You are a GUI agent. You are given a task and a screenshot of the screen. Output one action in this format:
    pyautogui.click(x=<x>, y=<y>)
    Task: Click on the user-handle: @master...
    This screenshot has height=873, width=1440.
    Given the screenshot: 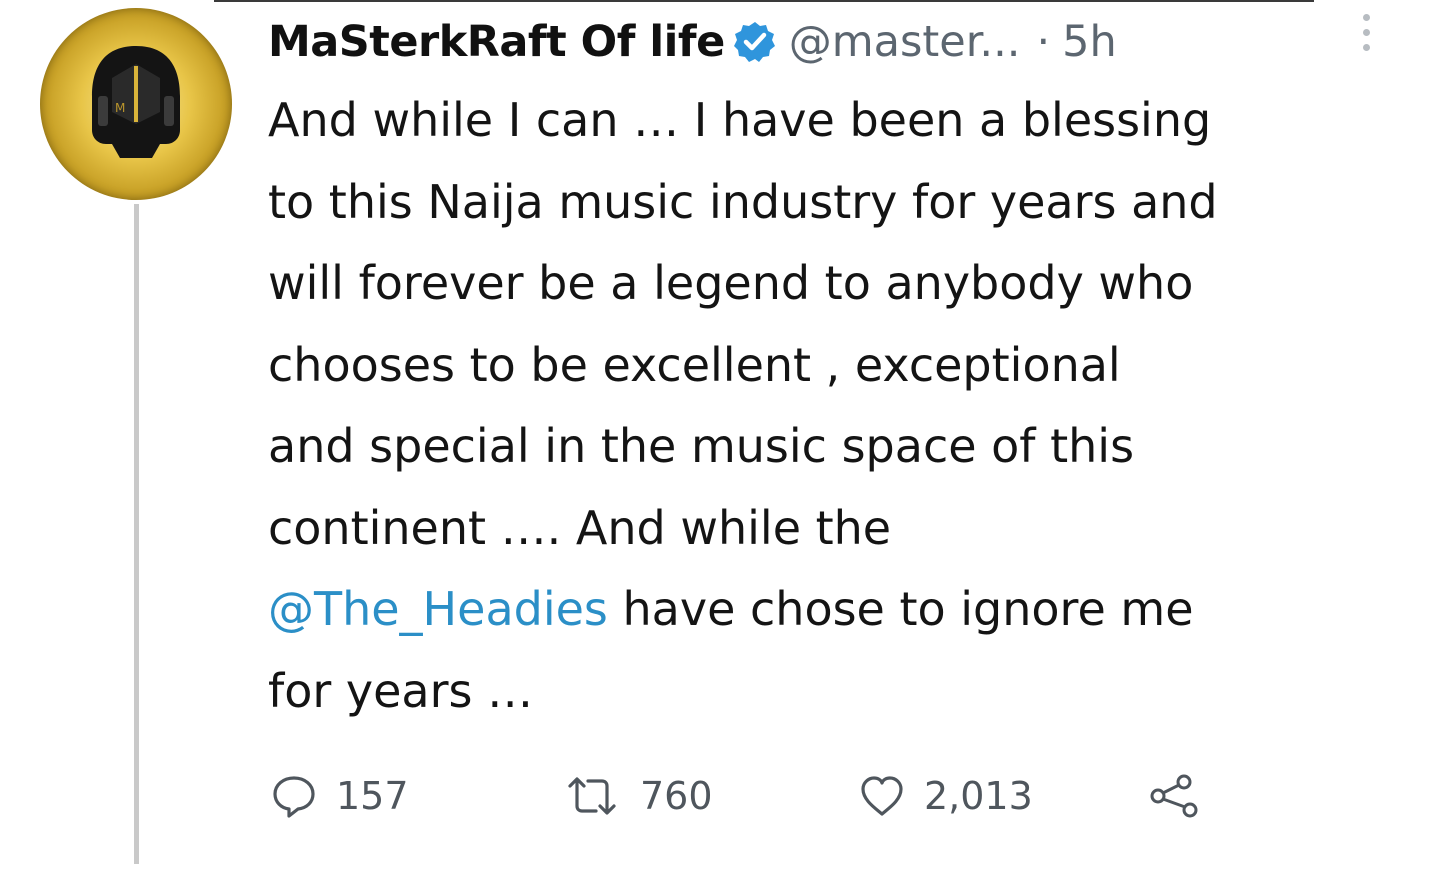 What is the action you would take?
    pyautogui.click(x=905, y=42)
    